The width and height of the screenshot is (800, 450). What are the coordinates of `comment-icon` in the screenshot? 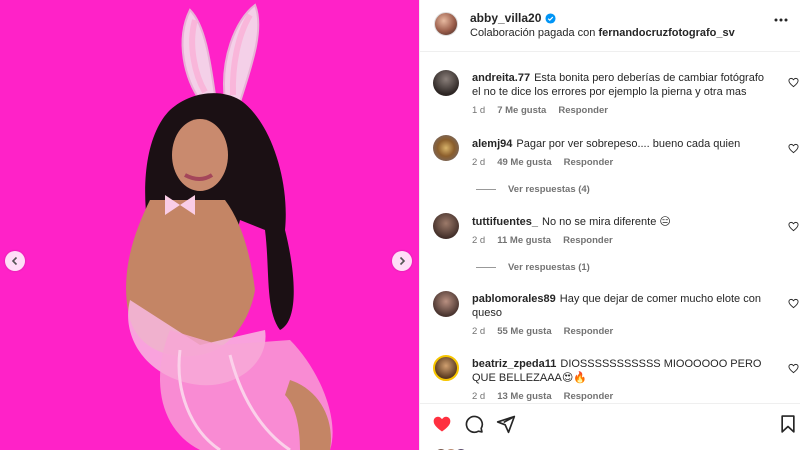 It's located at (474, 424).